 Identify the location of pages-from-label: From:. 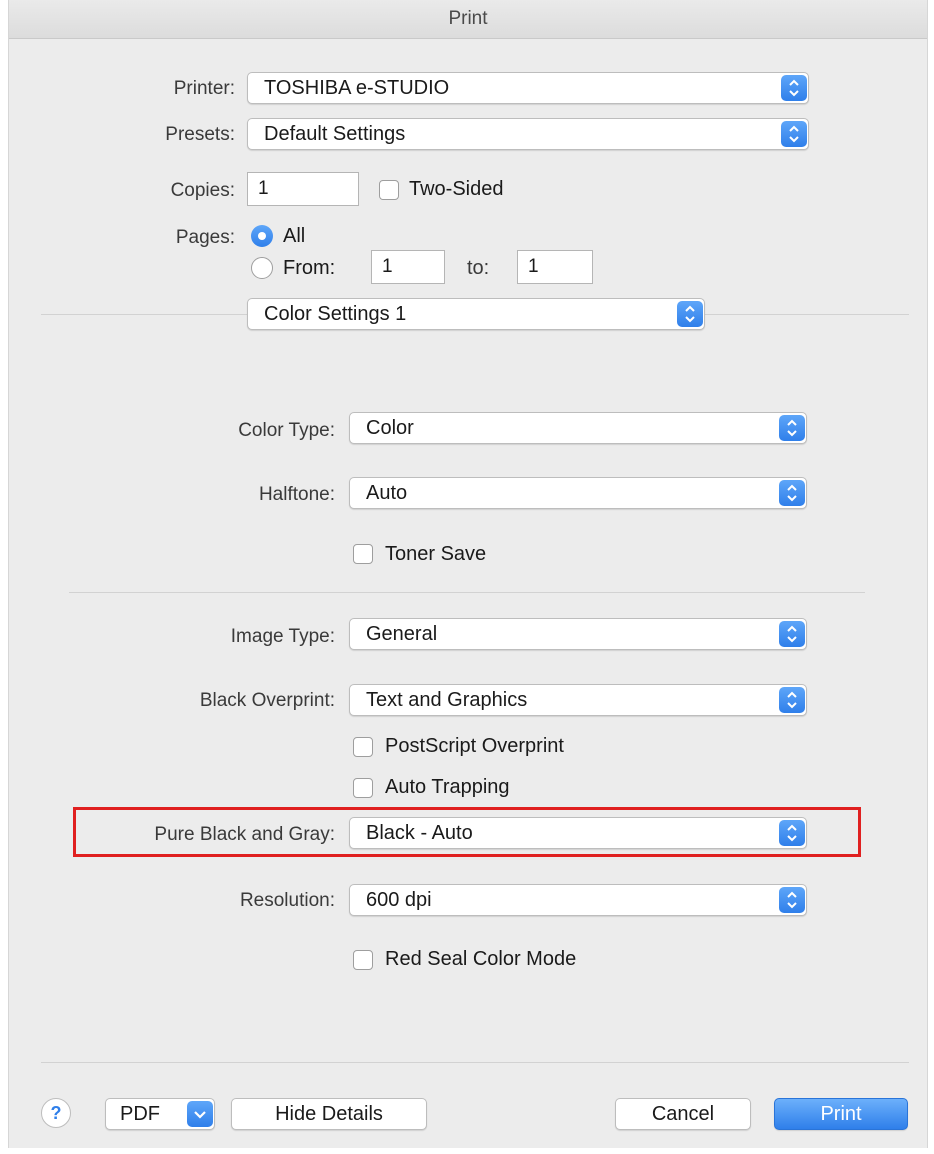
(309, 268).